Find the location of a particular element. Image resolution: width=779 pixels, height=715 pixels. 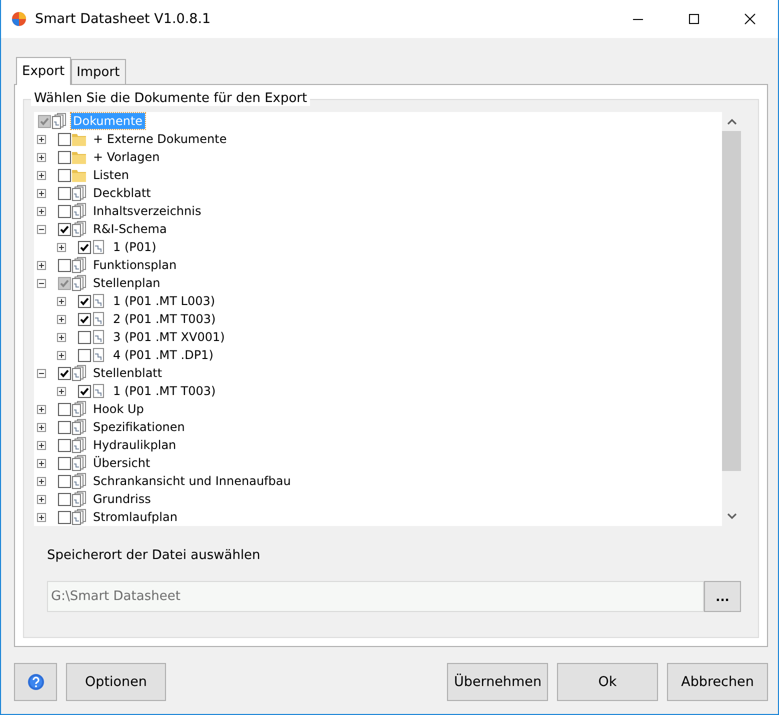

scroll-down-icon is located at coordinates (731, 516).